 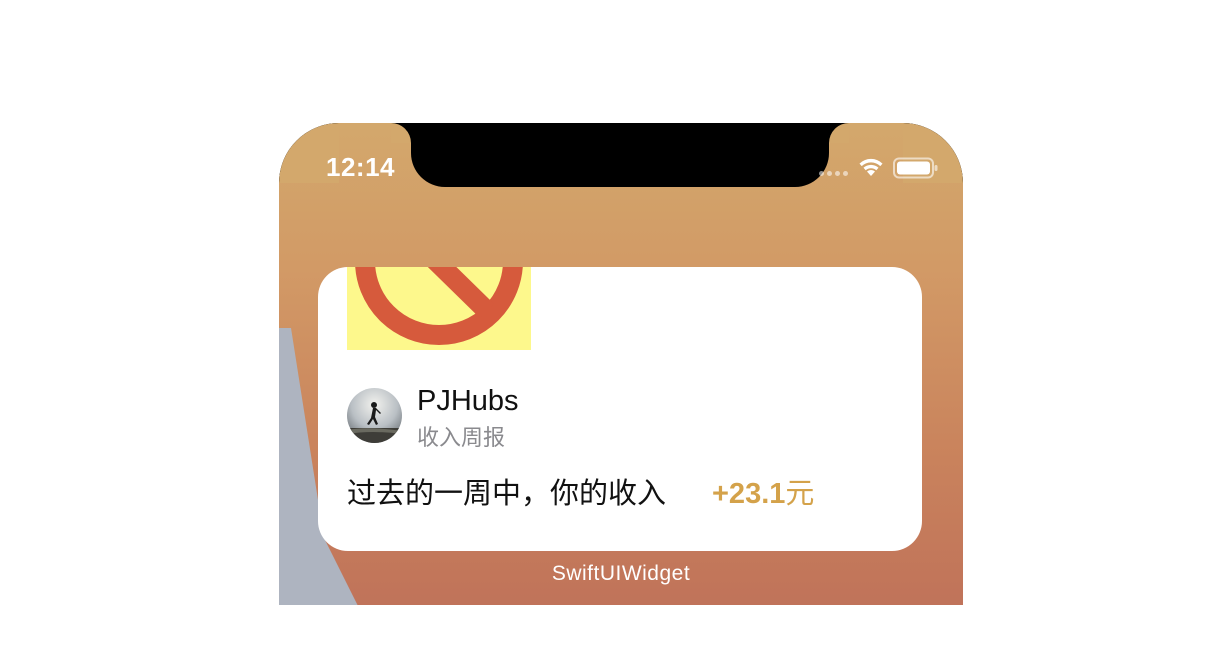 I want to click on notch-ear-left, so click(x=401, y=133).